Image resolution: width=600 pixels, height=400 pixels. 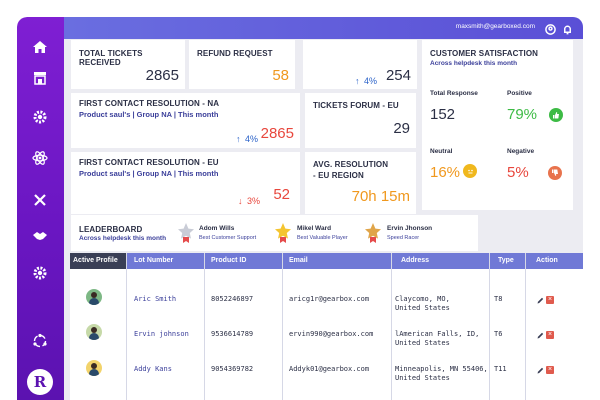 I want to click on atom-icon, so click(x=40, y=158).